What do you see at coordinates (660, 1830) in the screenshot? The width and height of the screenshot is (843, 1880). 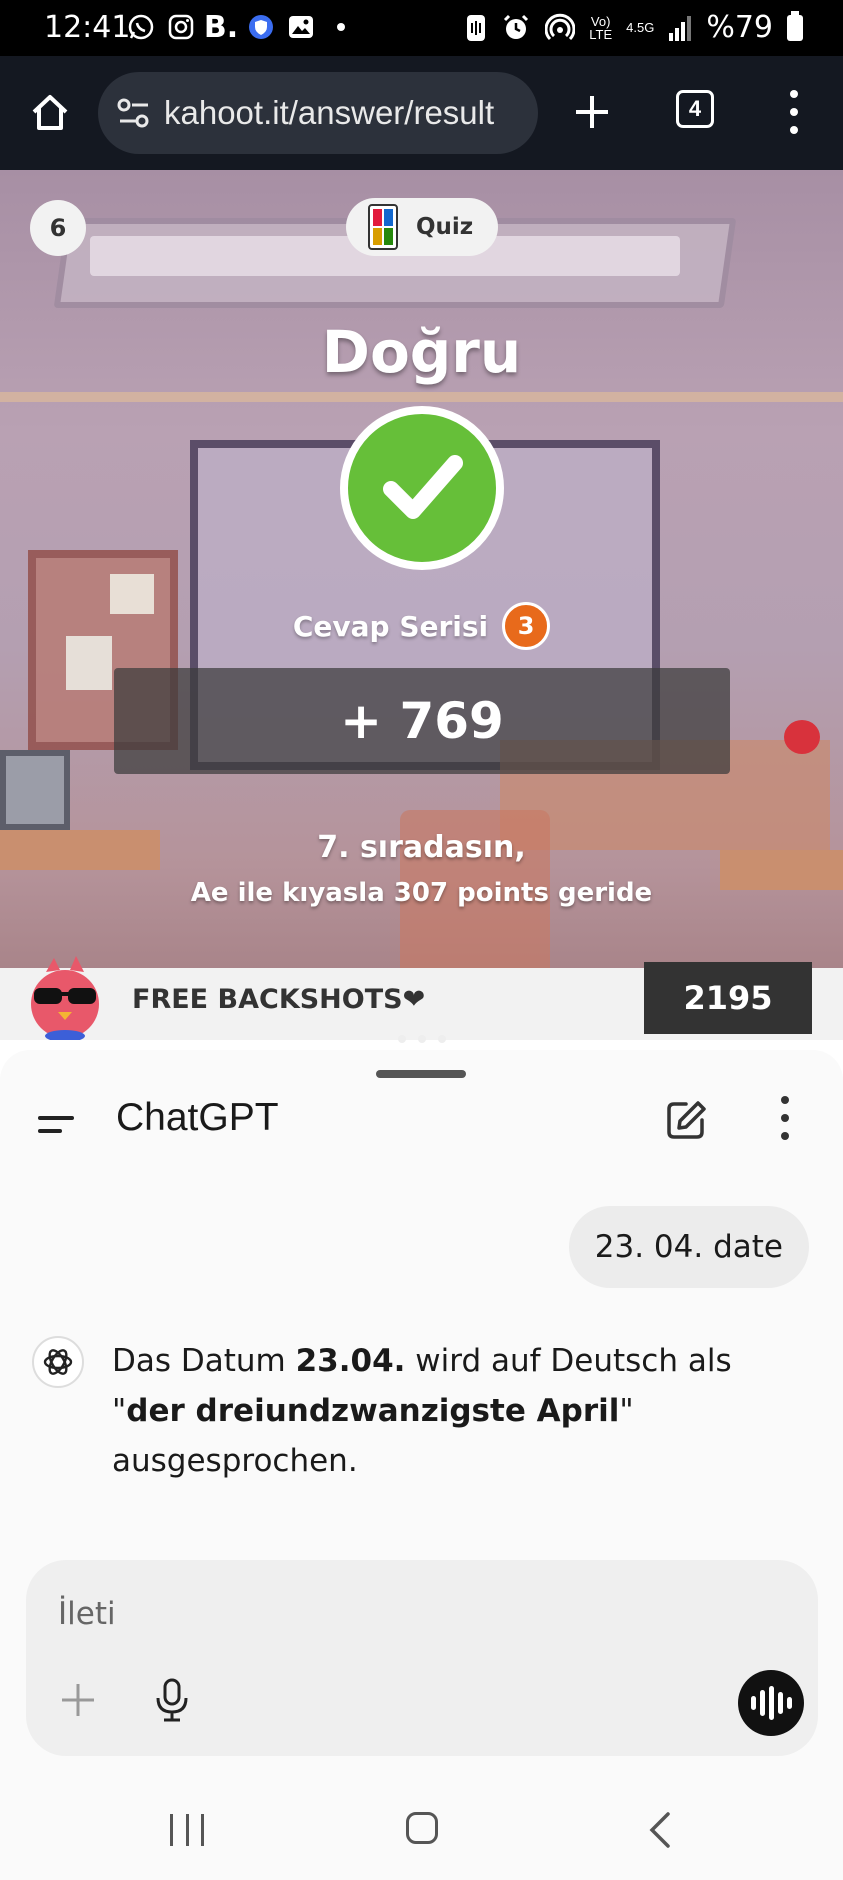 I see `back-icon` at bounding box center [660, 1830].